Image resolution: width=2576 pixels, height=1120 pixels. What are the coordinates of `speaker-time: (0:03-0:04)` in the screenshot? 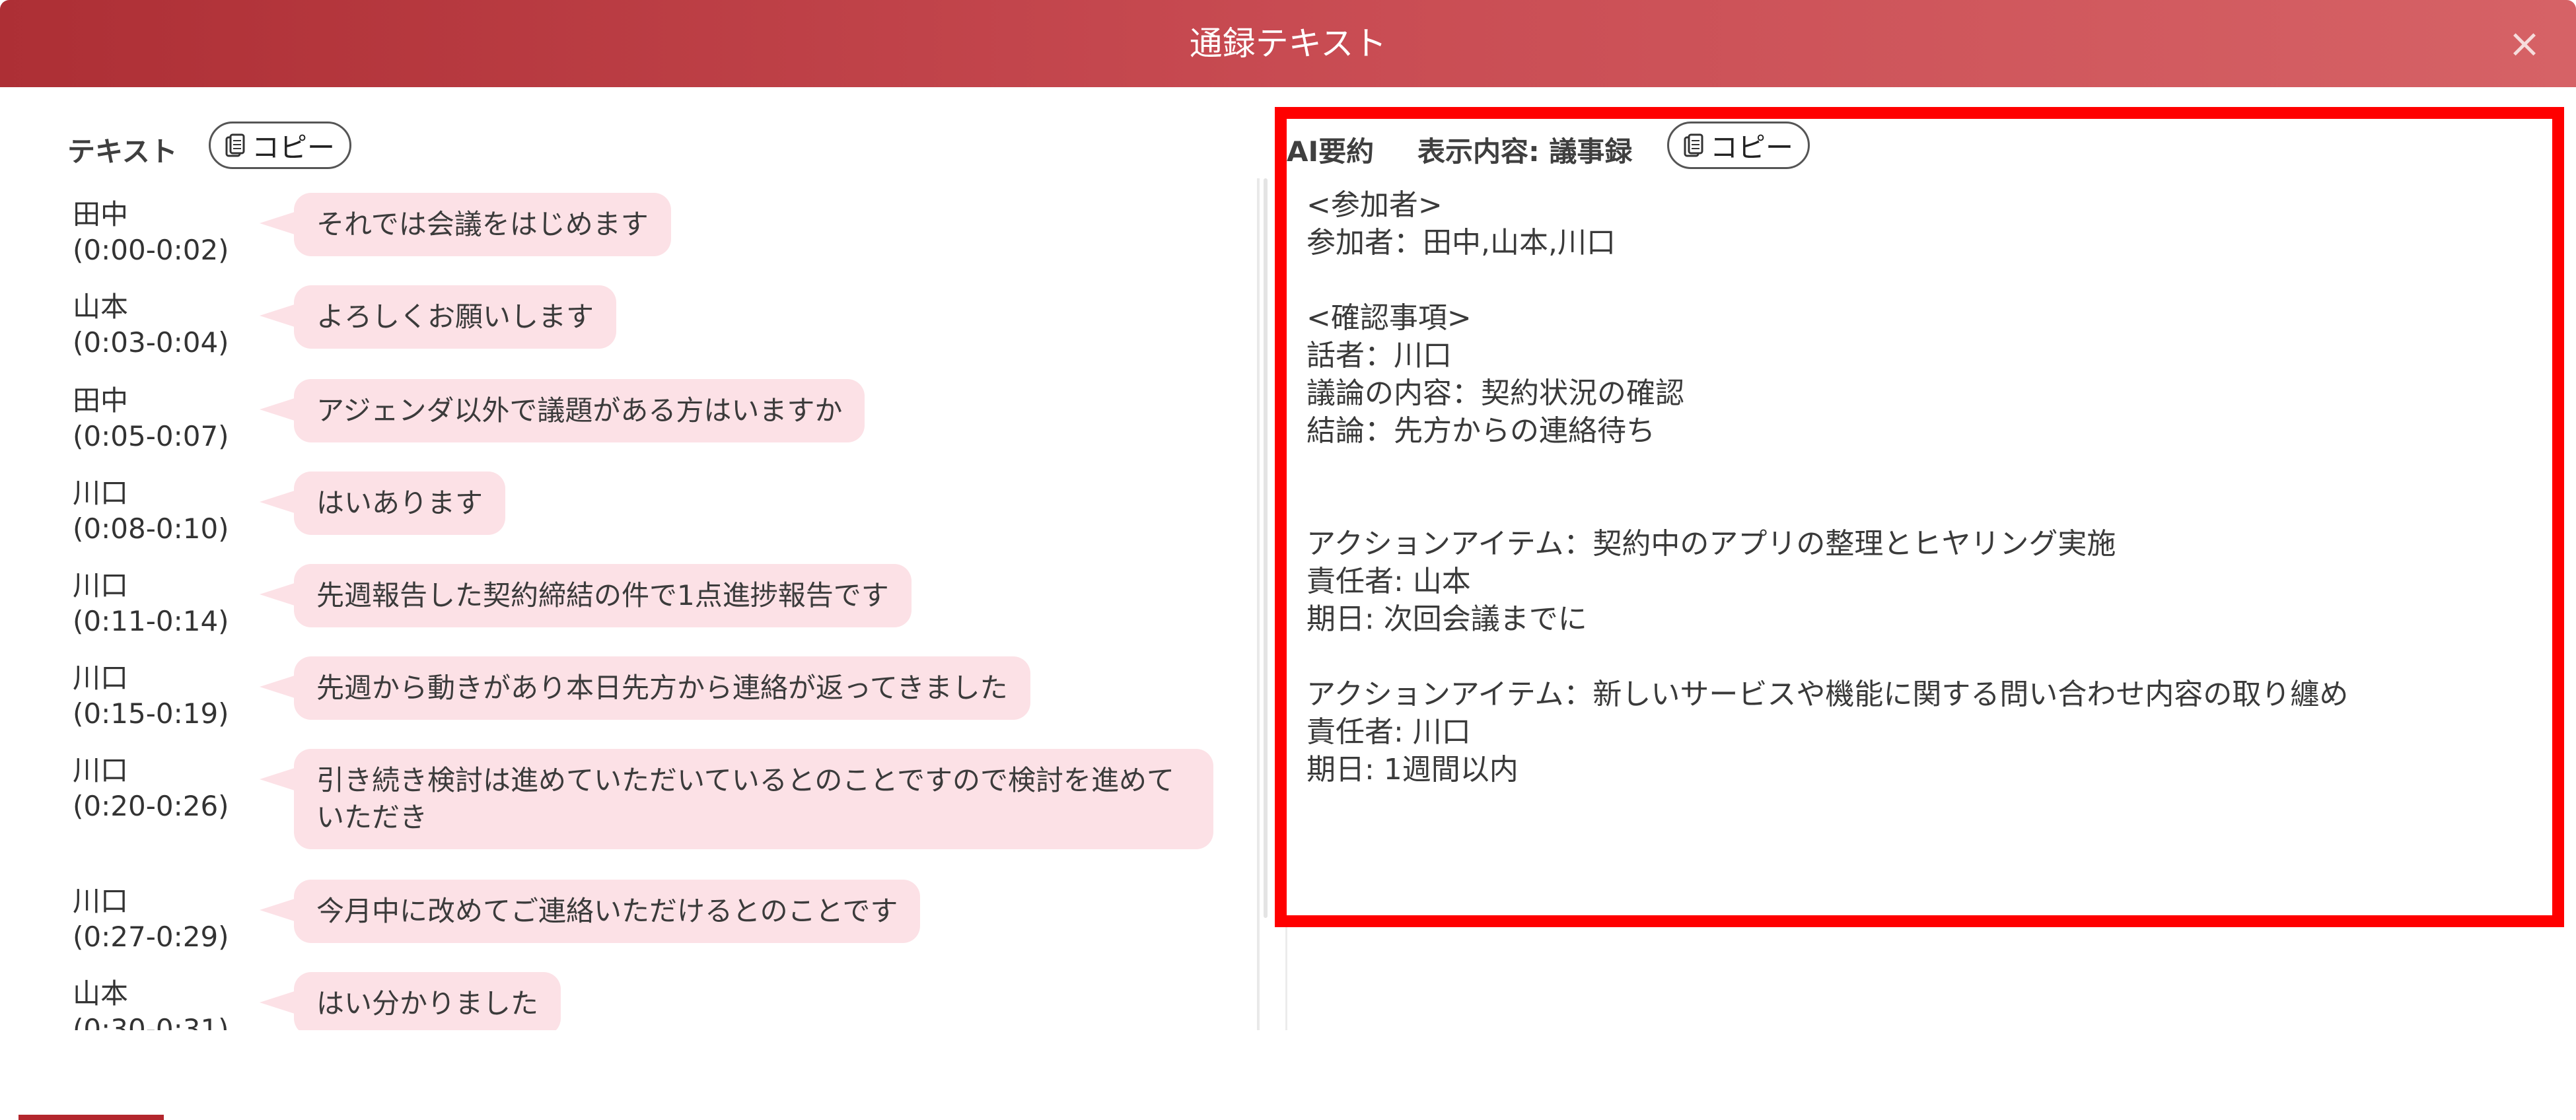 It's located at (151, 342).